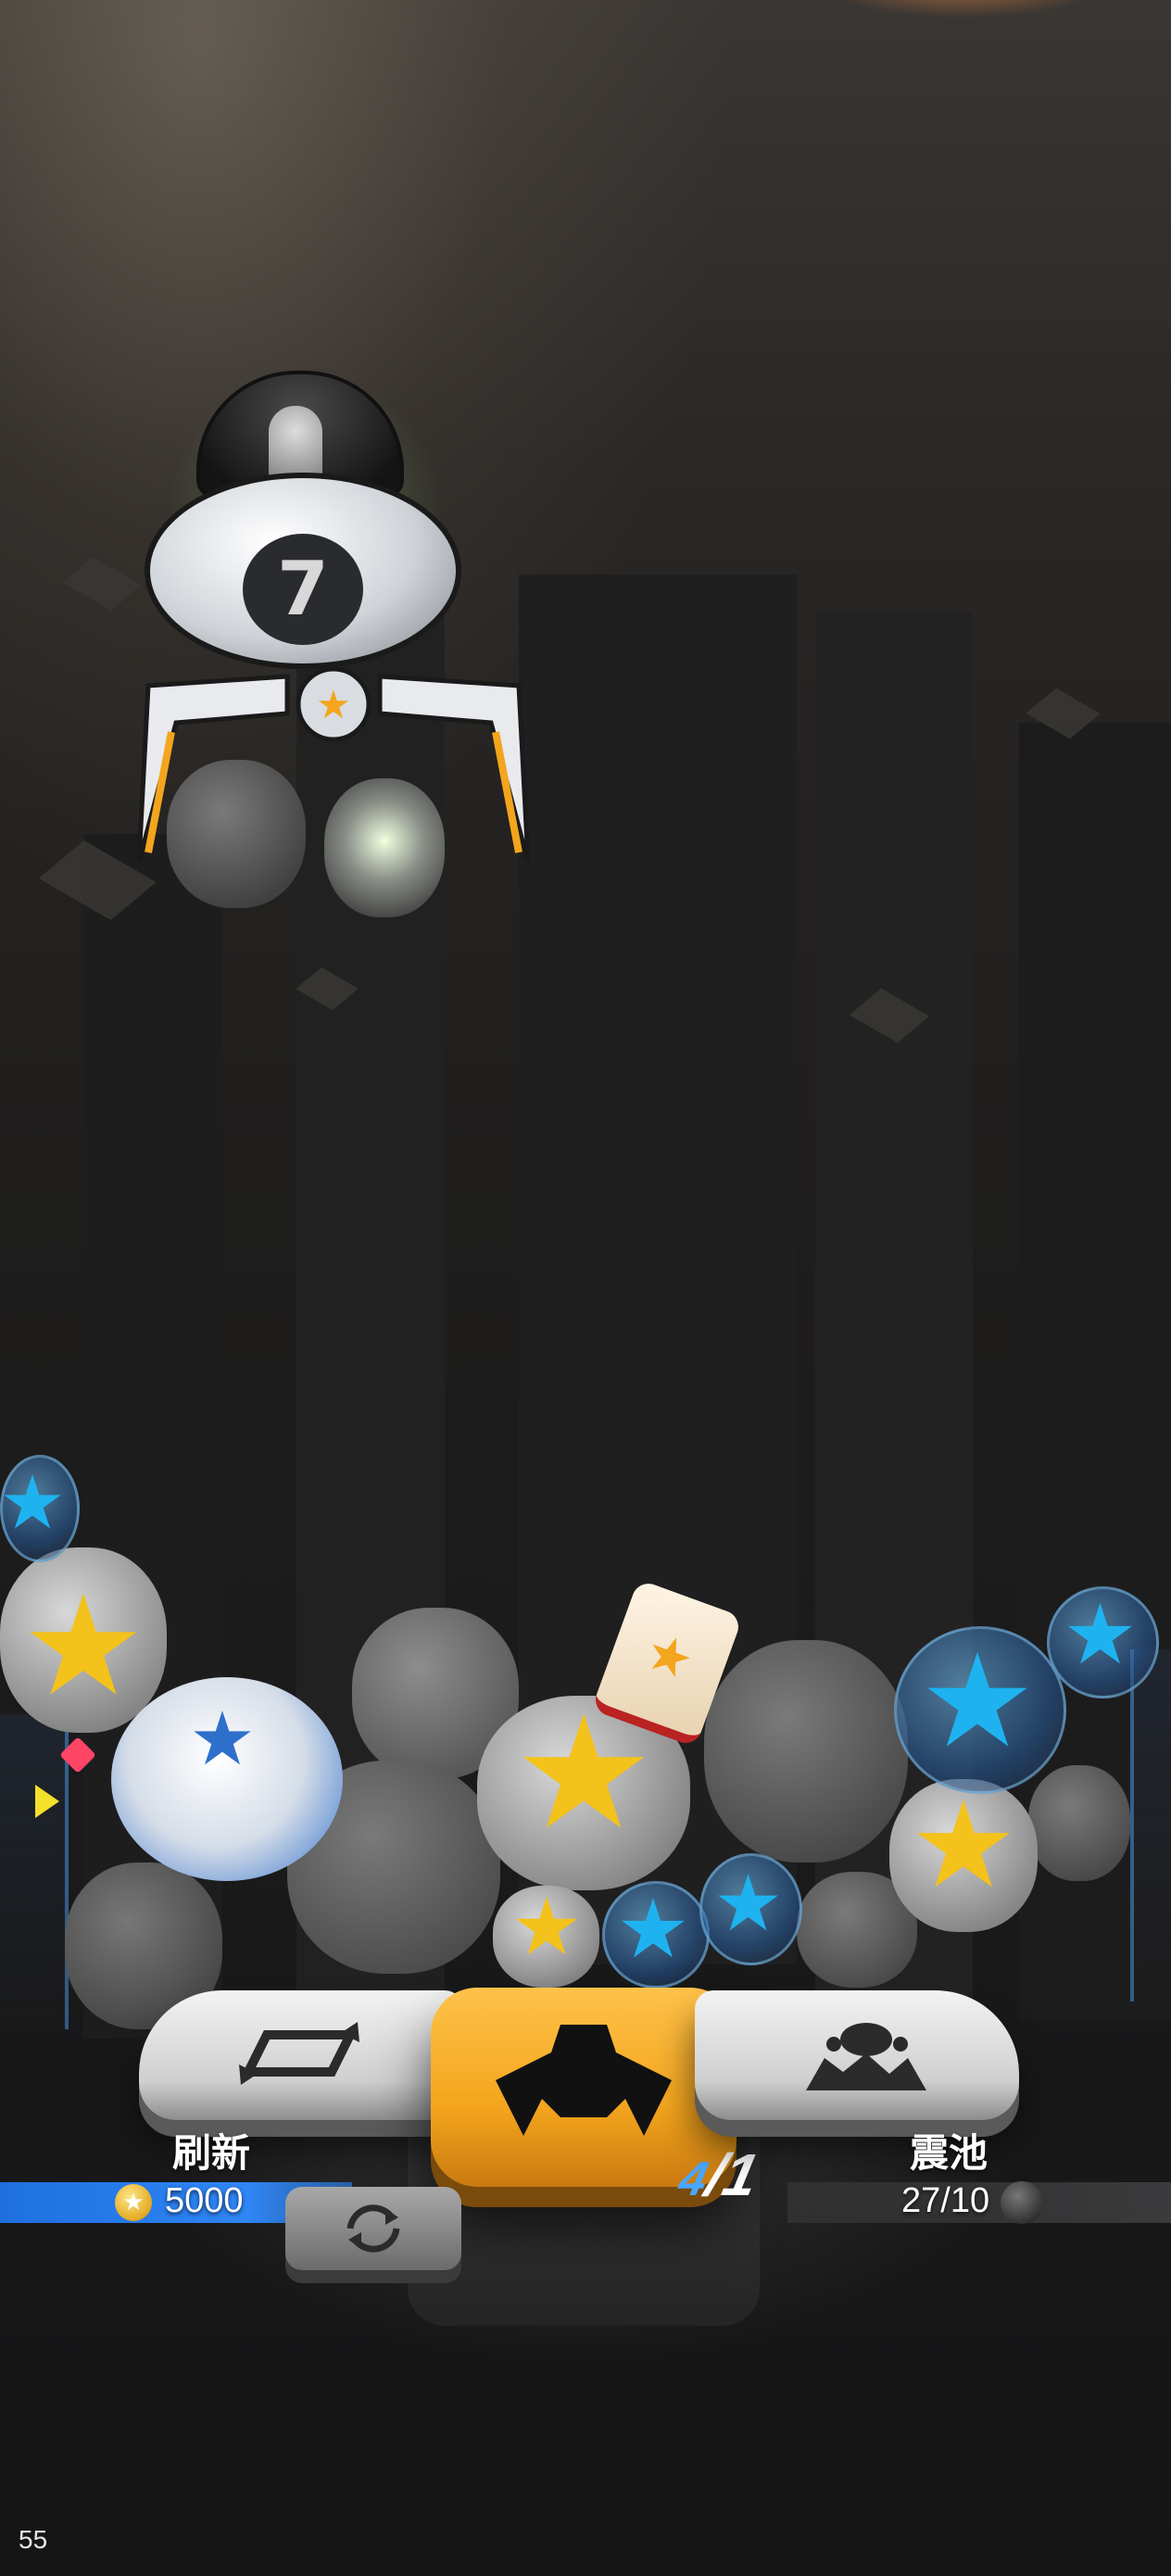 The height and width of the screenshot is (2576, 1171). I want to click on refresh-cost: 5000, so click(205, 2201).